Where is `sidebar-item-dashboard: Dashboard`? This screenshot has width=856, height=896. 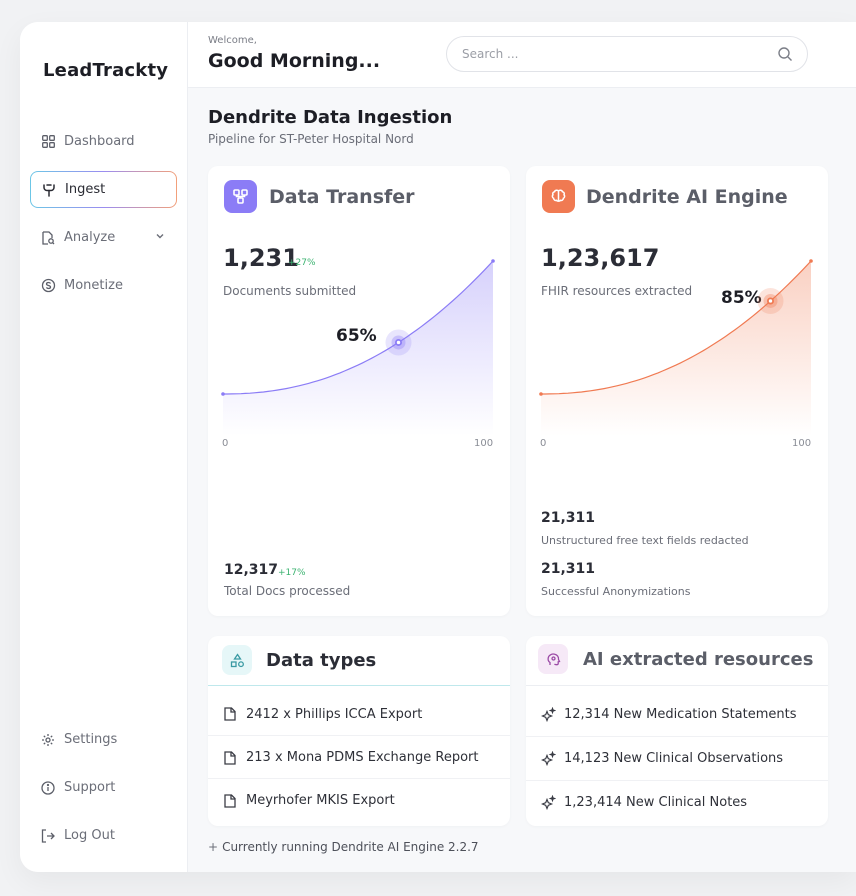 sidebar-item-dashboard: Dashboard is located at coordinates (103, 141).